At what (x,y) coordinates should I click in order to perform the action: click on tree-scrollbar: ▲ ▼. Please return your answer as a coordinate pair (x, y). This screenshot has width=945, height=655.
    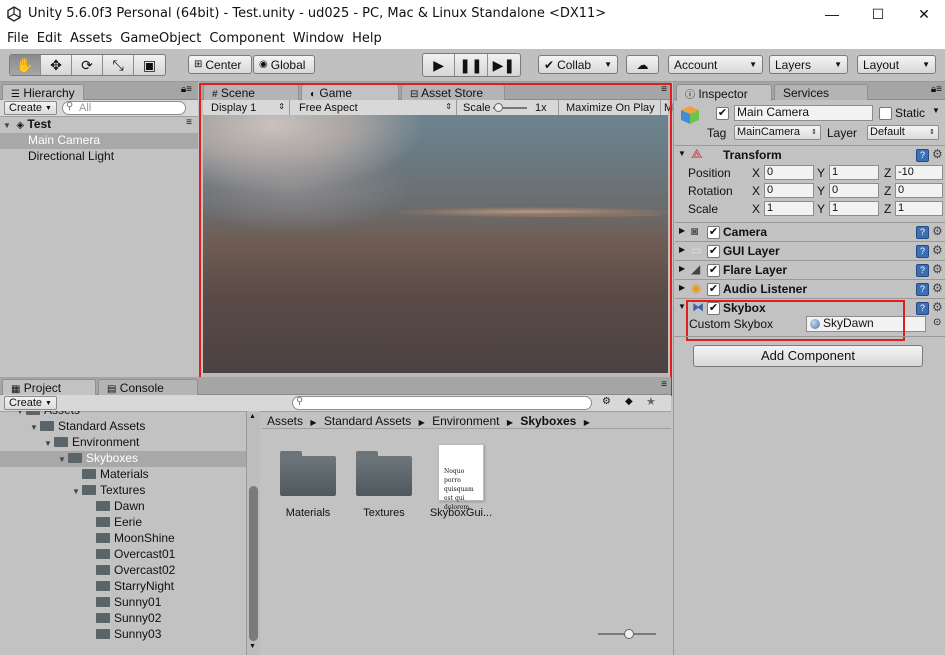
    Looking at the image, I should click on (253, 533).